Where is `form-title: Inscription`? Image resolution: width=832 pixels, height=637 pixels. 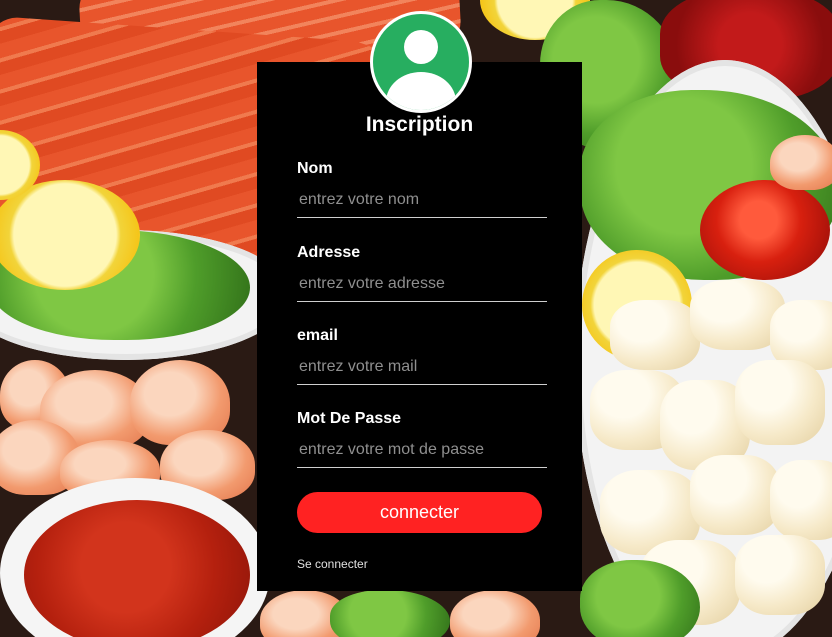 form-title: Inscription is located at coordinates (419, 124).